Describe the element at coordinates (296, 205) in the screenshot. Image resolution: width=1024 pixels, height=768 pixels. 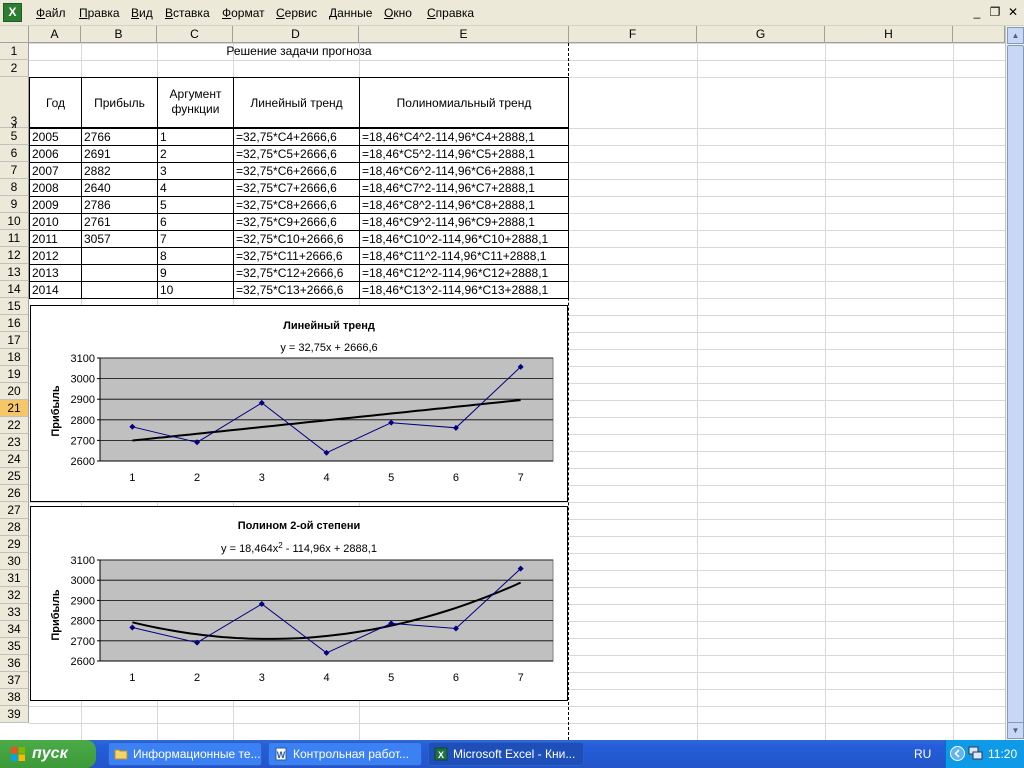
I see `cell-lin: =32,75*C8+2666,6` at that location.